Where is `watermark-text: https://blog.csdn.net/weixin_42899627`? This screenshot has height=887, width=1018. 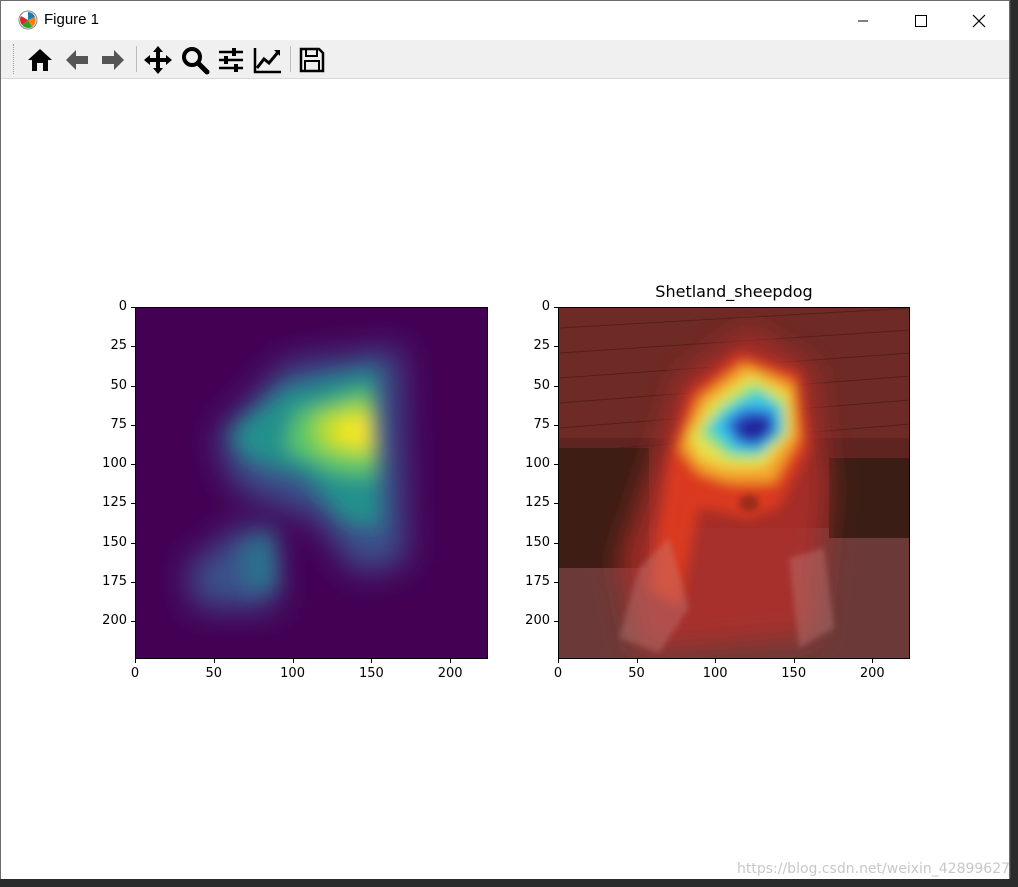
watermark-text: https://blog.csdn.net/weixin_42899627 is located at coordinates (874, 869).